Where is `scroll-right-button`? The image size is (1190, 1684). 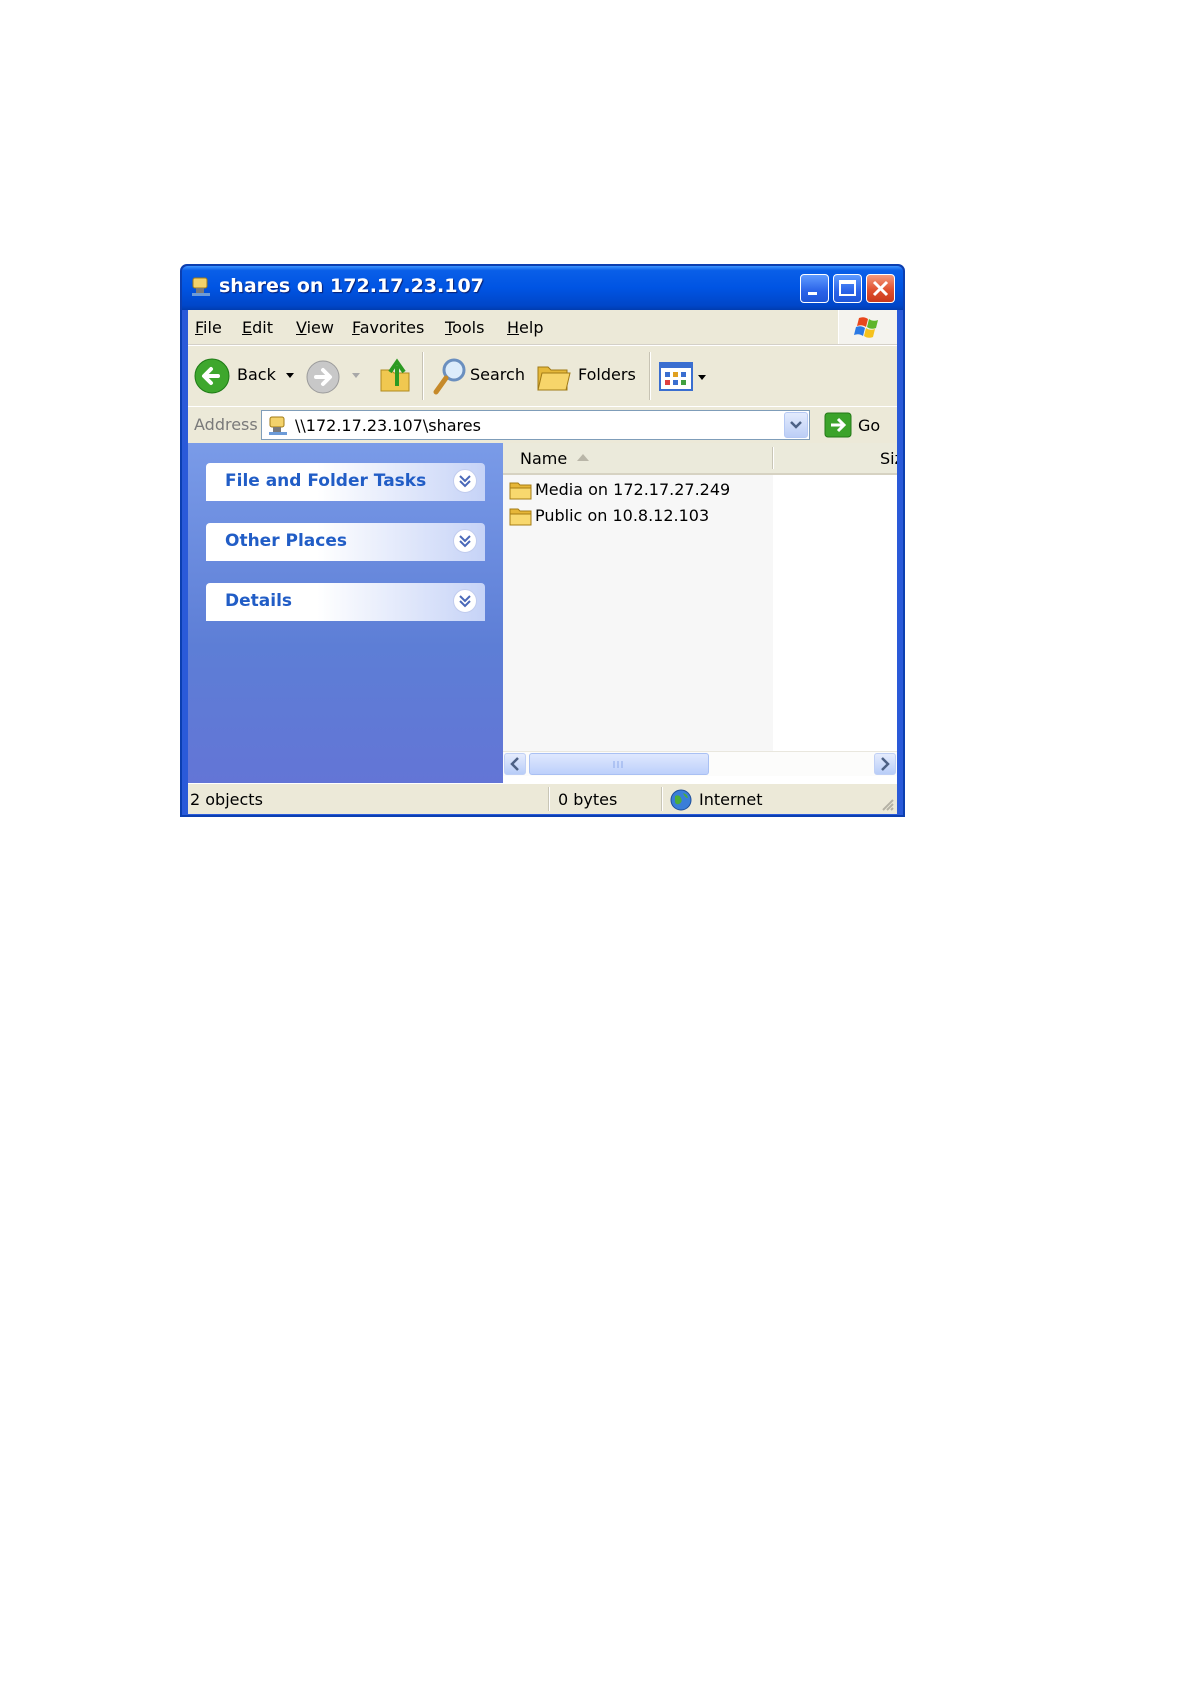 scroll-right-button is located at coordinates (885, 764).